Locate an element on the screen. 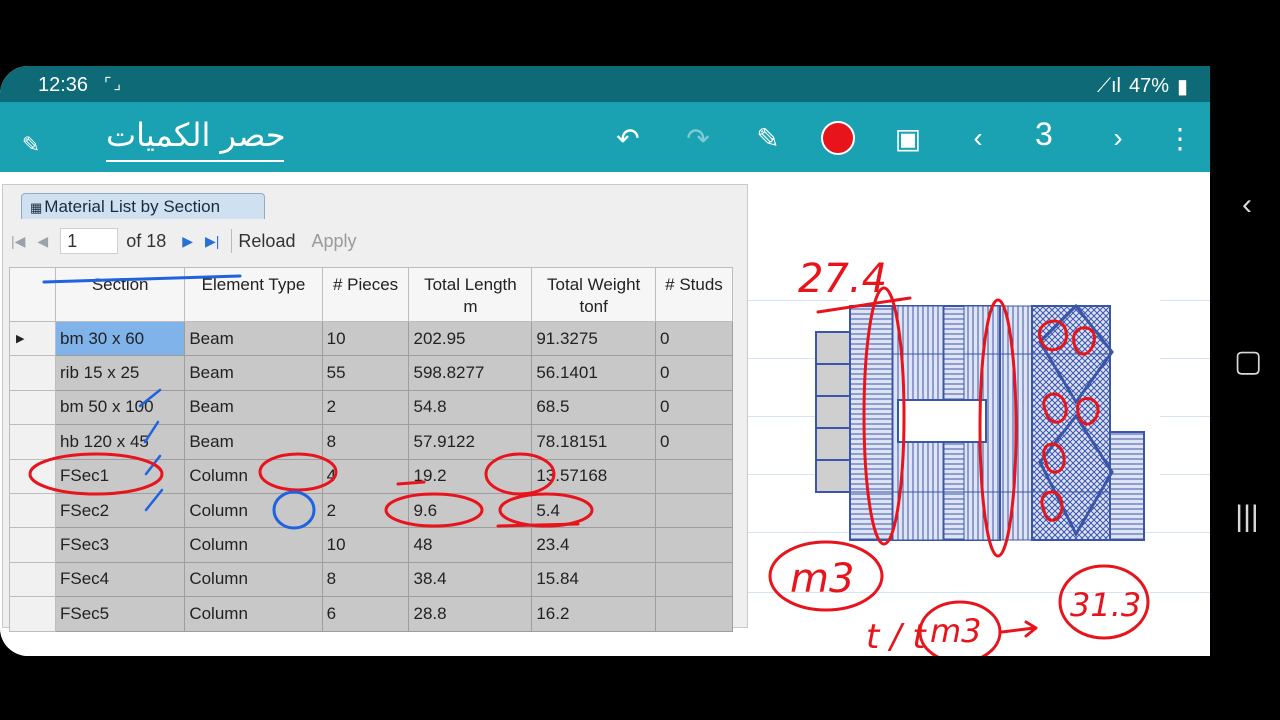  previous-page-report-icon: ◀ is located at coordinates (42, 241).